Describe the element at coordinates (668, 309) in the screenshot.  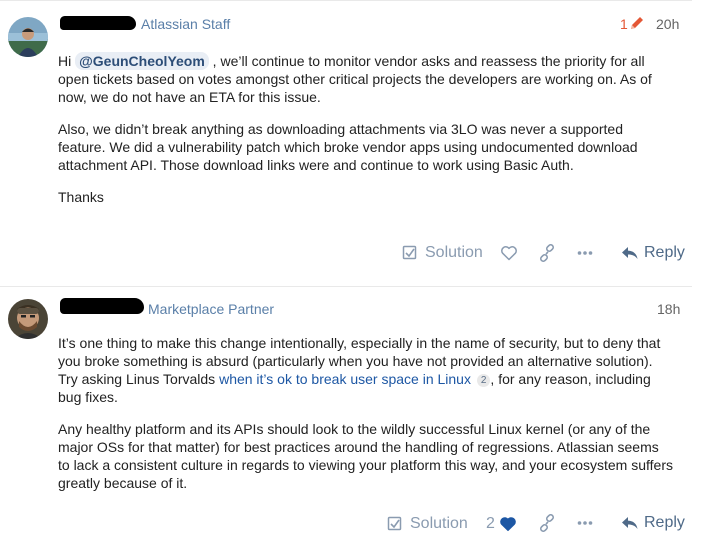
I see `post-time: 18h` at that location.